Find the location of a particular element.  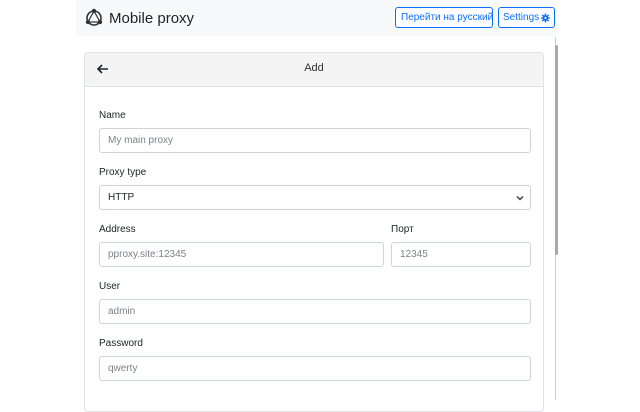

proxy-type-label: Proxy type is located at coordinates (123, 172).